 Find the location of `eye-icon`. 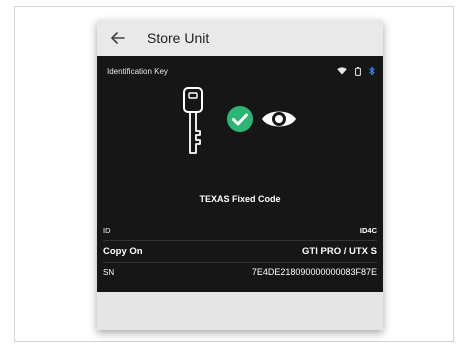

eye-icon is located at coordinates (279, 119).